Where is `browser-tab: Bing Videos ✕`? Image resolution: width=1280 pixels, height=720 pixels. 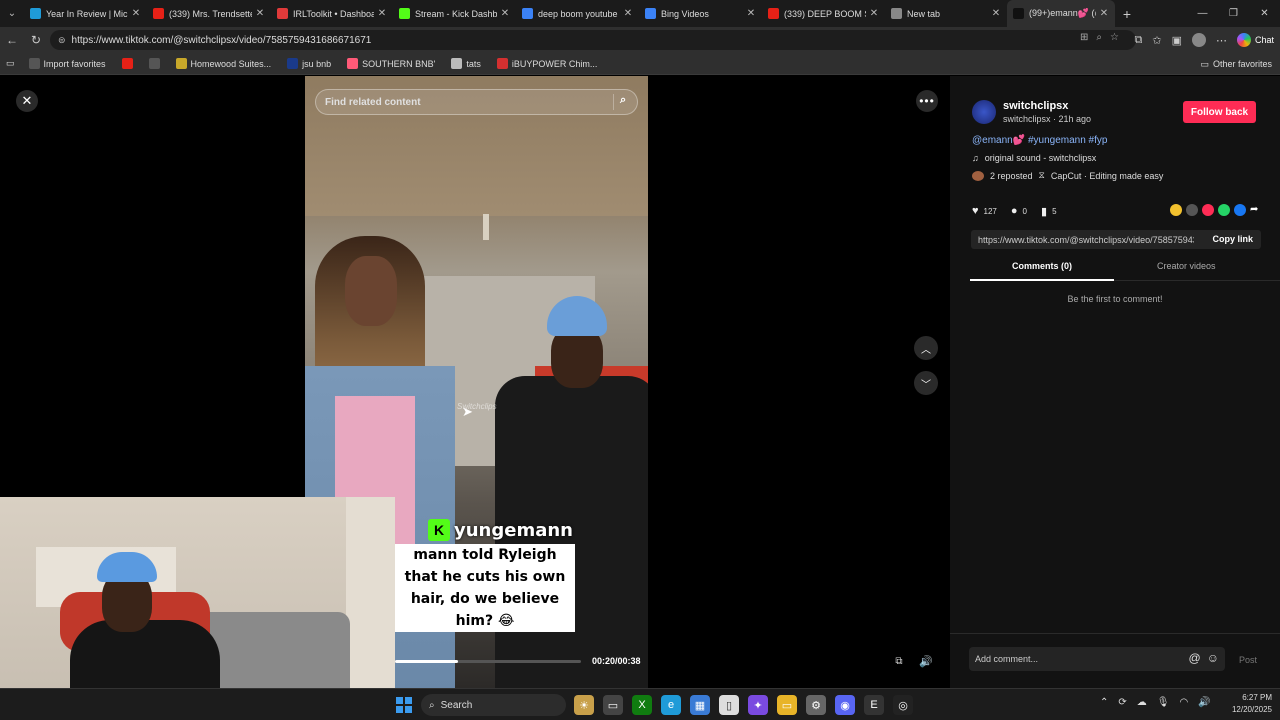
browser-tab: Bing Videos ✕ is located at coordinates (700, 13).